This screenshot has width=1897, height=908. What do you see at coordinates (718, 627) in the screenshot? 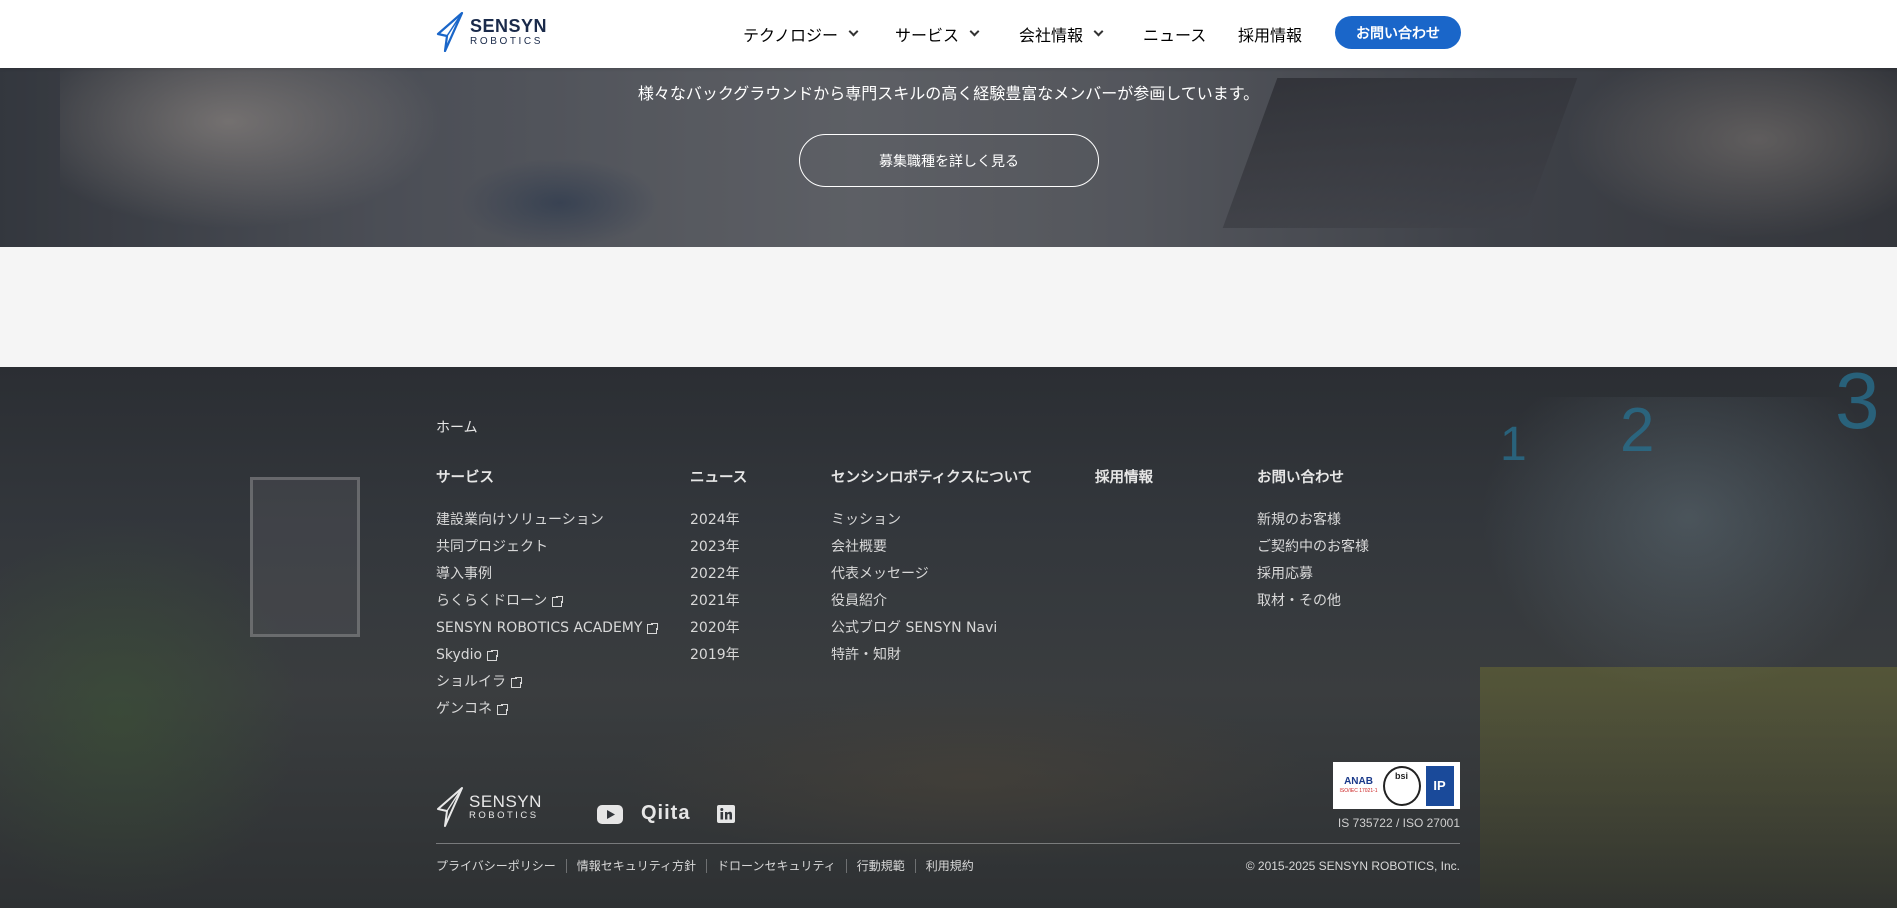
I see `footer-link: 2020年` at bounding box center [718, 627].